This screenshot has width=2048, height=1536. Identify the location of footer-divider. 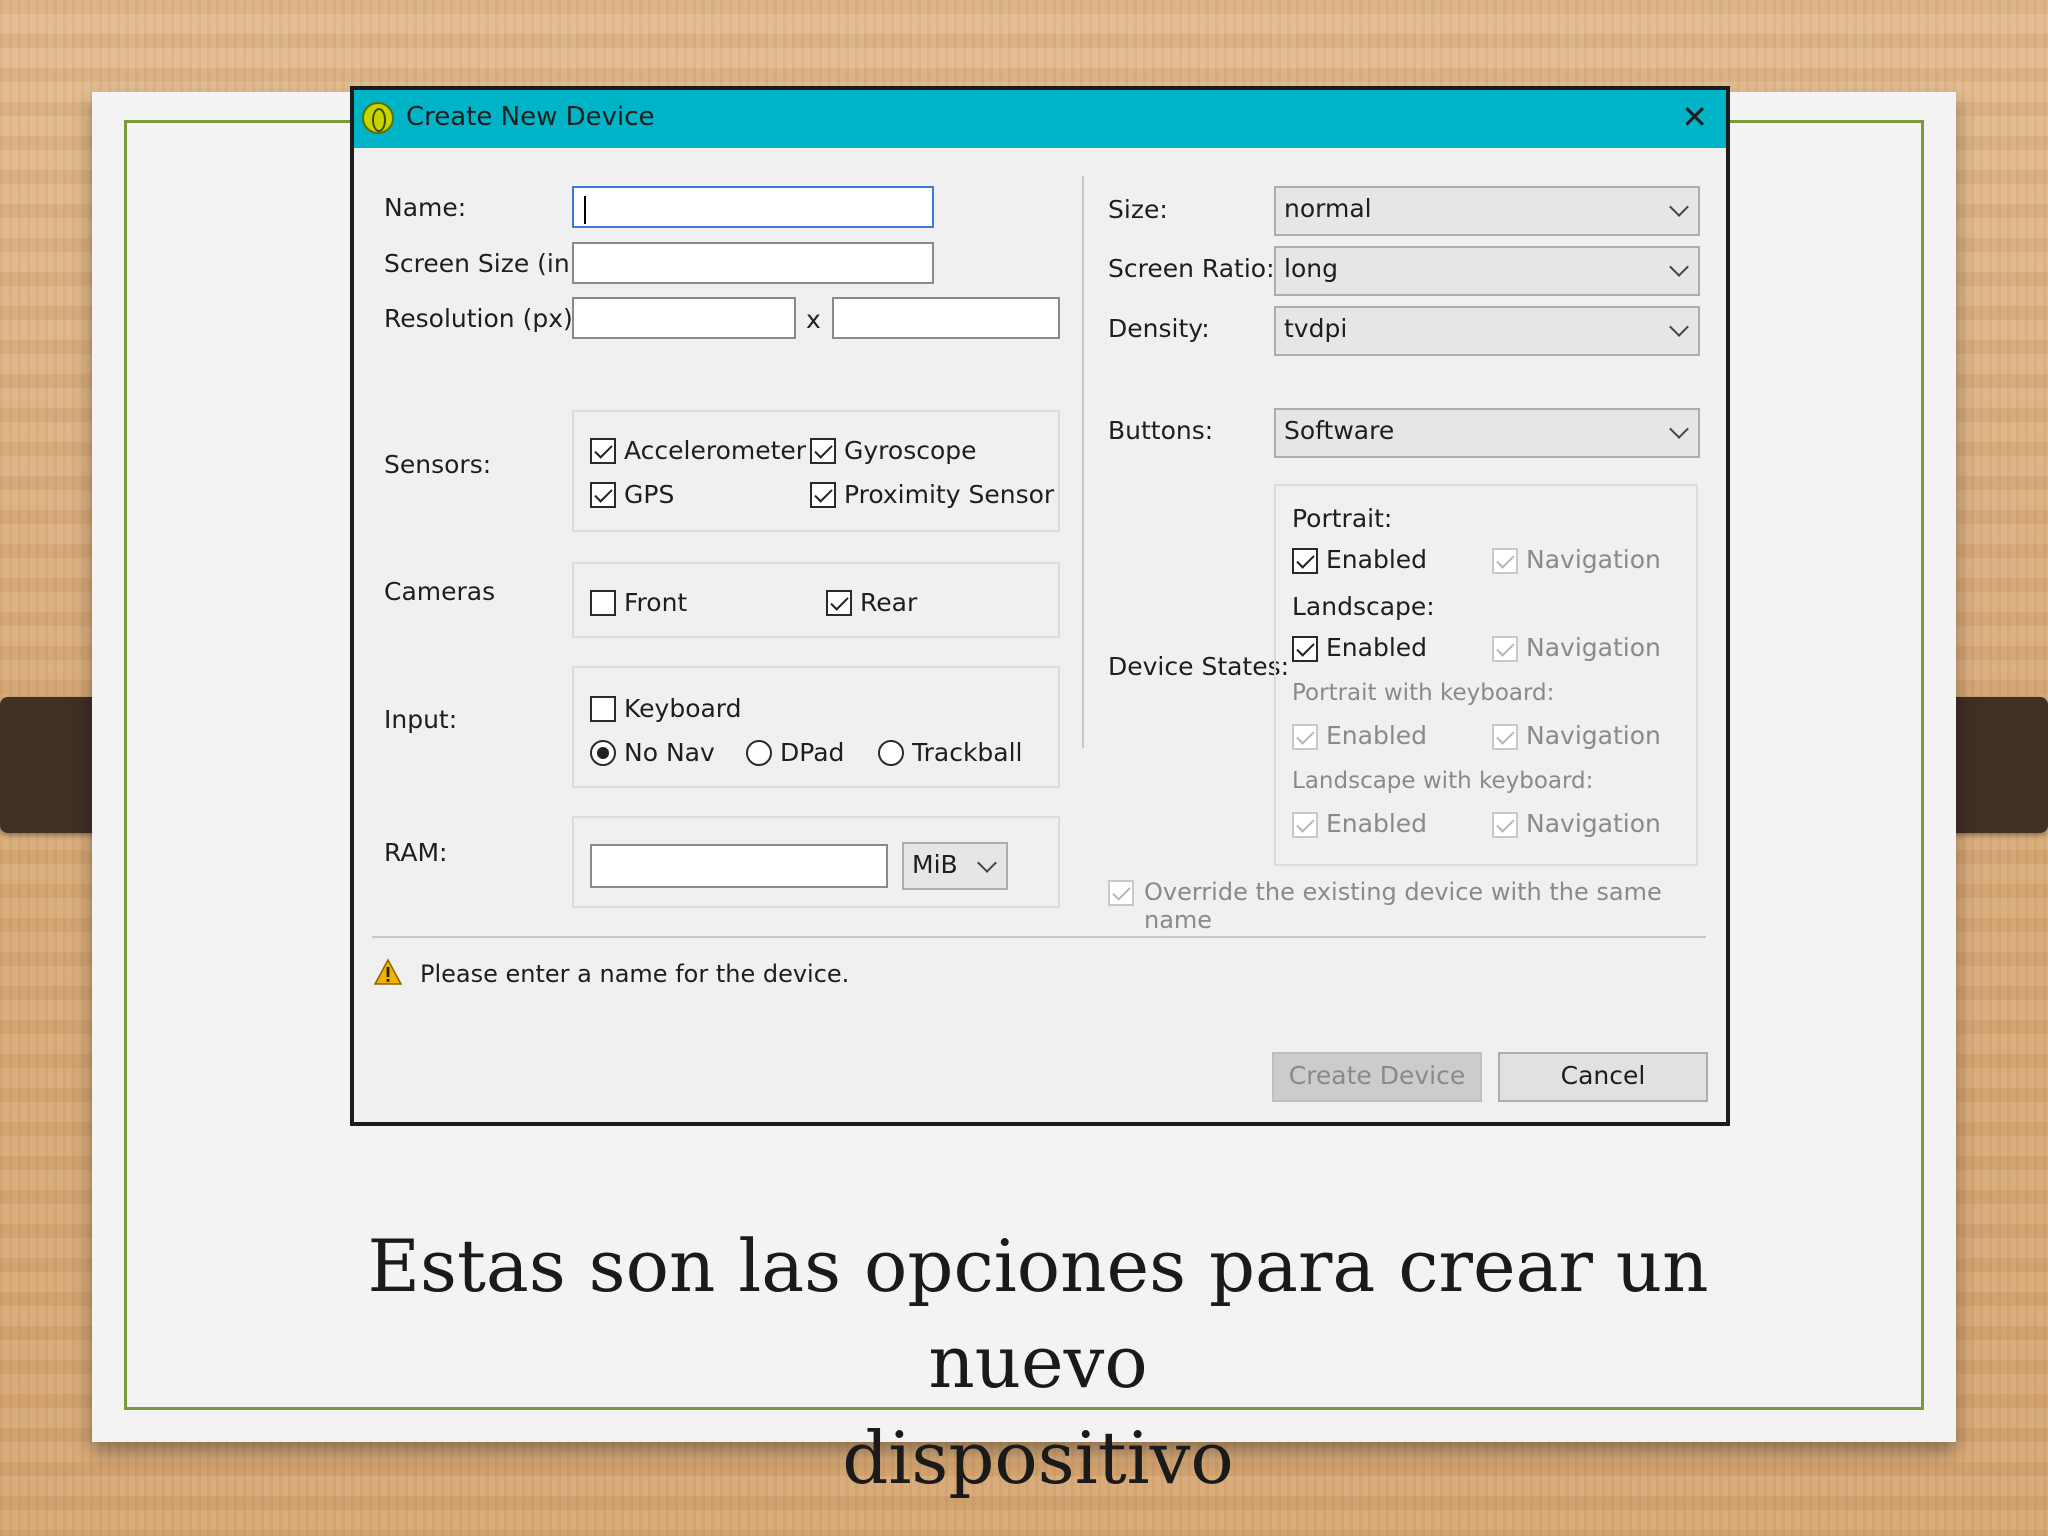
(1039, 937).